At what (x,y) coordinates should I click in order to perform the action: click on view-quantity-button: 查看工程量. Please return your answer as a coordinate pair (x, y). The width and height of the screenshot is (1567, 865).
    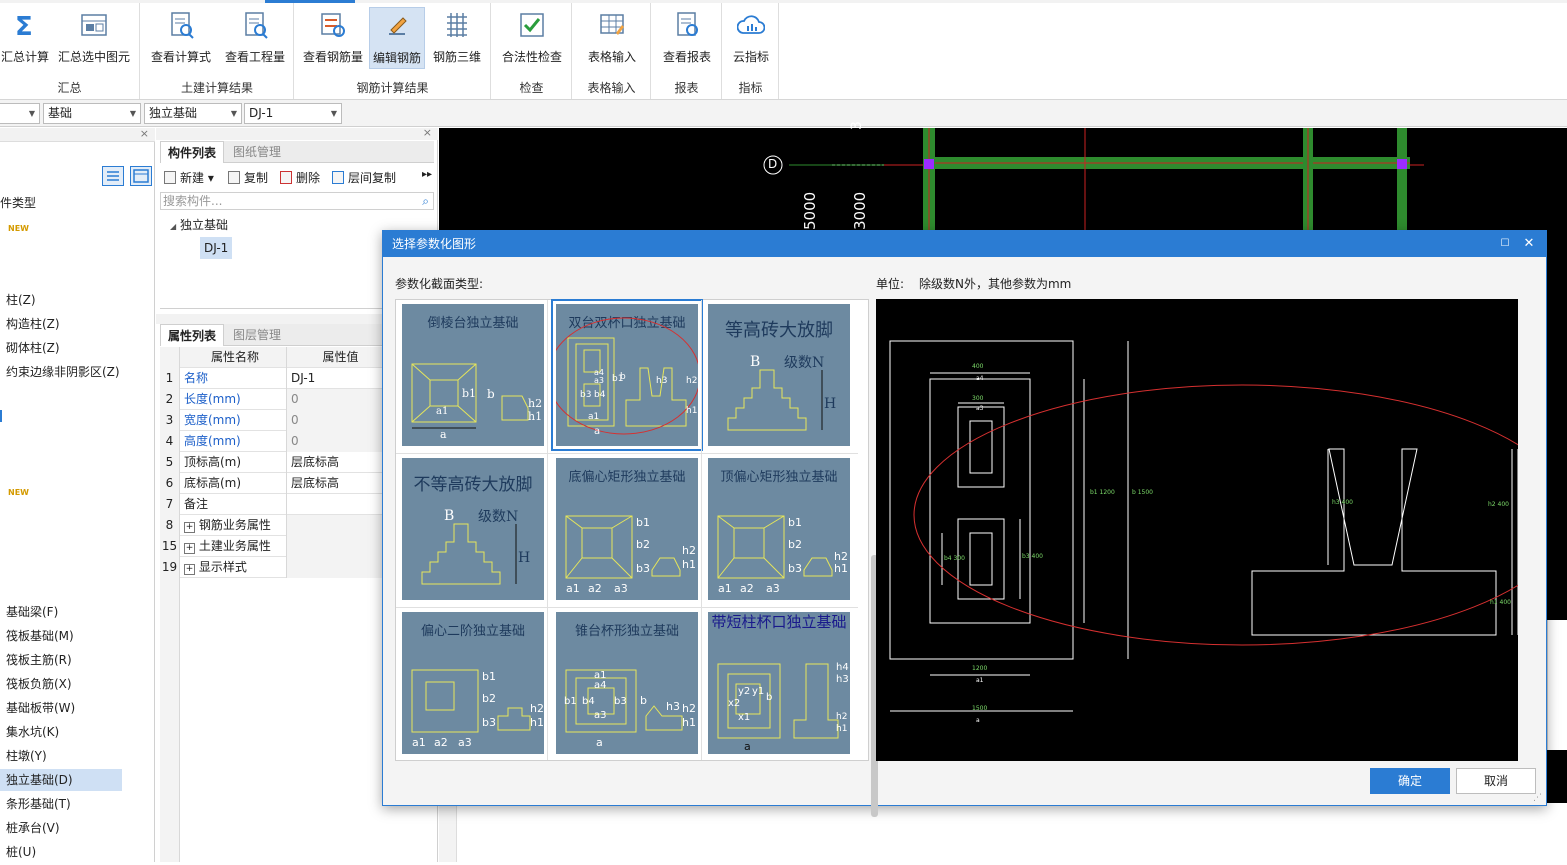
    Looking at the image, I should click on (255, 38).